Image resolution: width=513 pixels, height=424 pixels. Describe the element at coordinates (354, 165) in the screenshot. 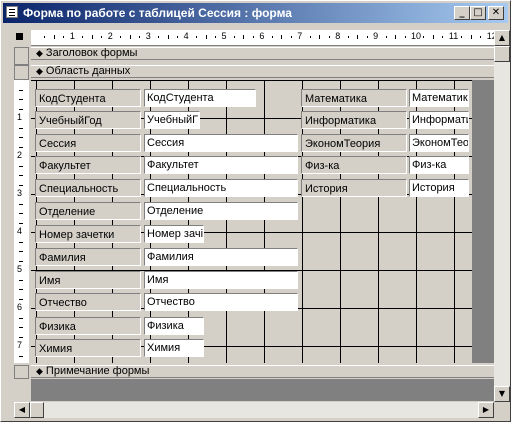

I see `field-label: Физ-ка` at that location.